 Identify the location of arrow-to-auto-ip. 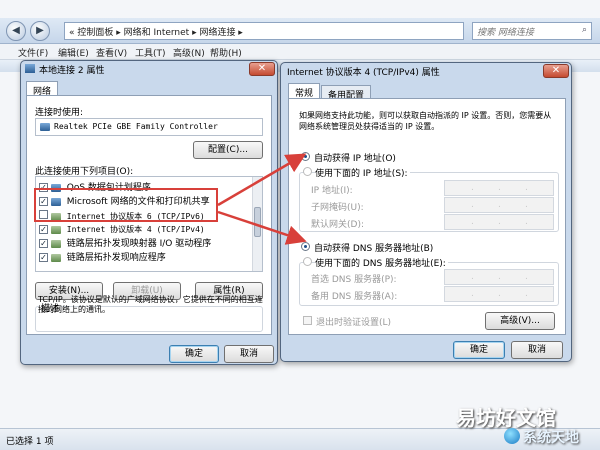
(262, 180).